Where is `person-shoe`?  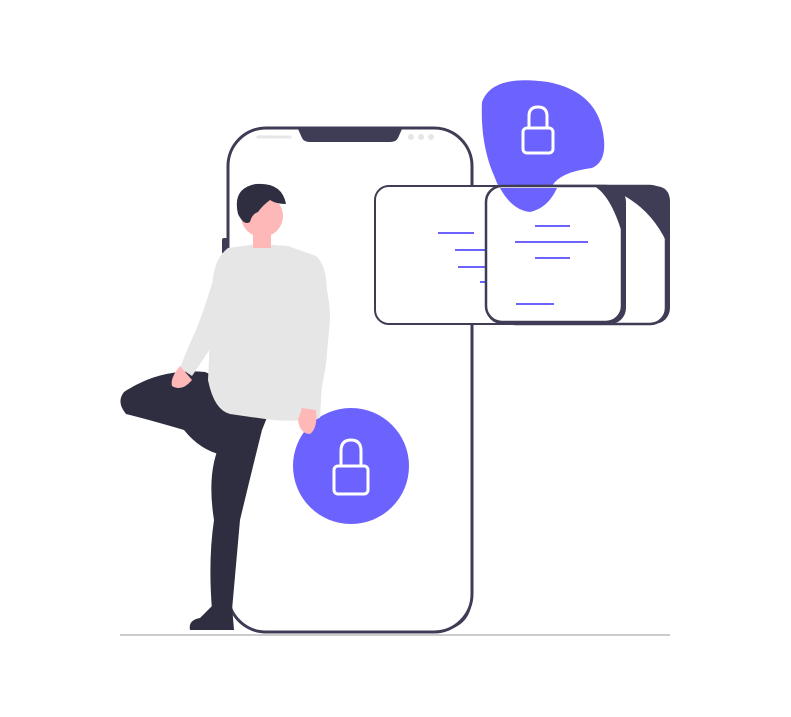 person-shoe is located at coordinates (211, 618).